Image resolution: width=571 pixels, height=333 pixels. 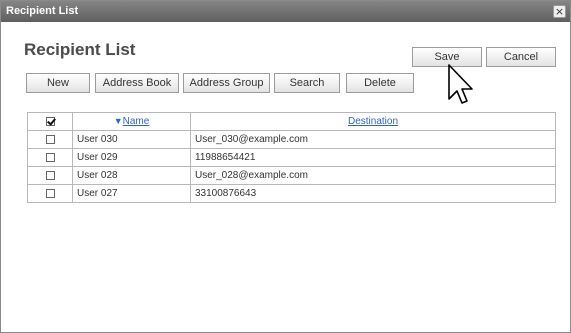 What do you see at coordinates (131, 193) in the screenshot?
I see `recipient-name: User 027` at bounding box center [131, 193].